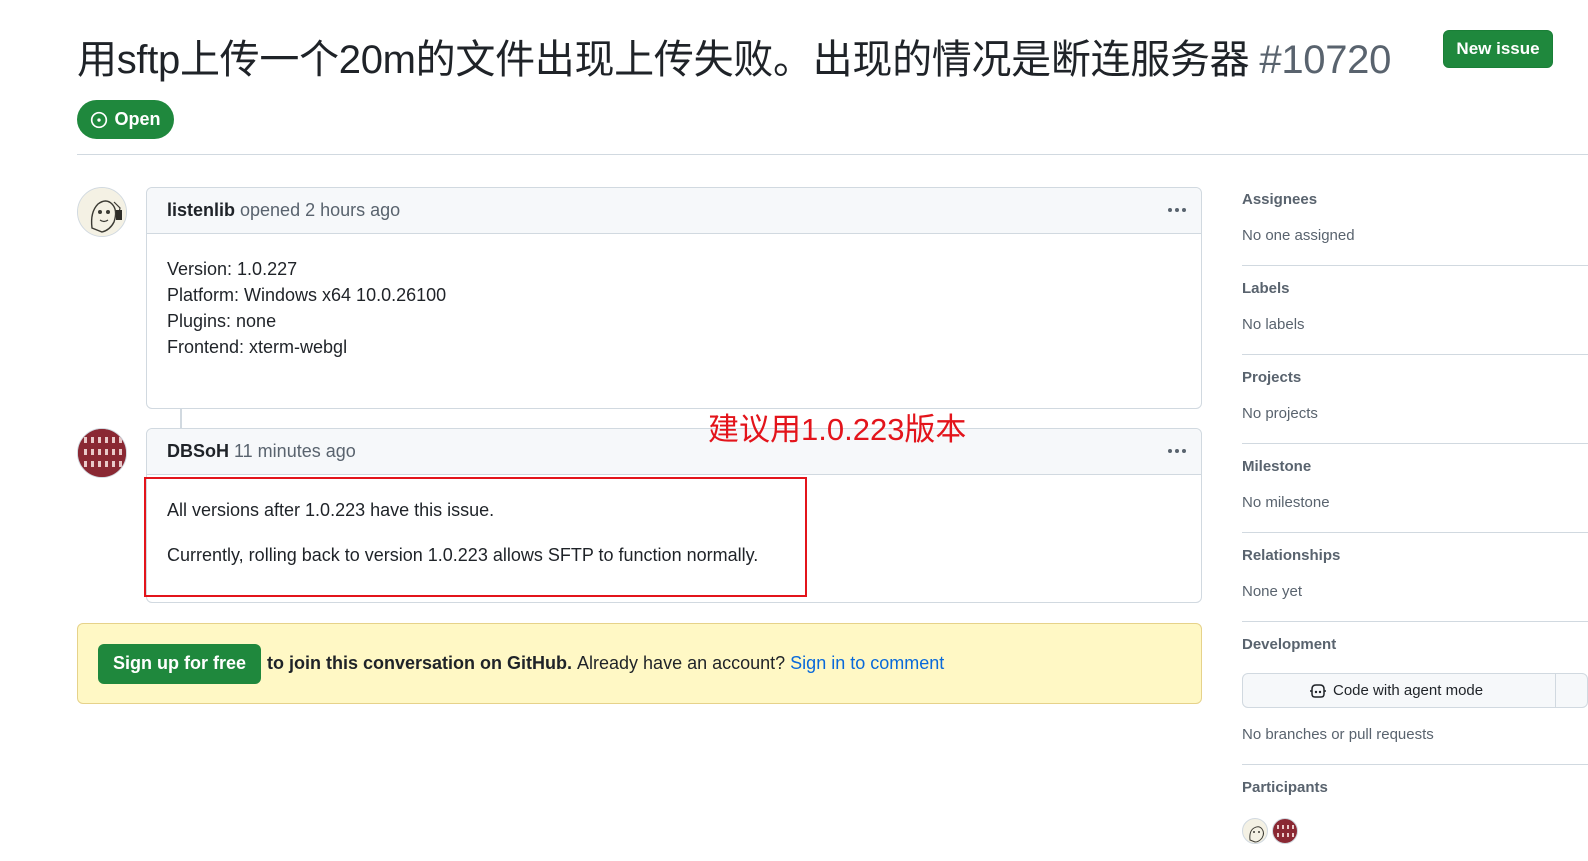 The image size is (1588, 861). I want to click on comment-author: DBSoH, so click(198, 451).